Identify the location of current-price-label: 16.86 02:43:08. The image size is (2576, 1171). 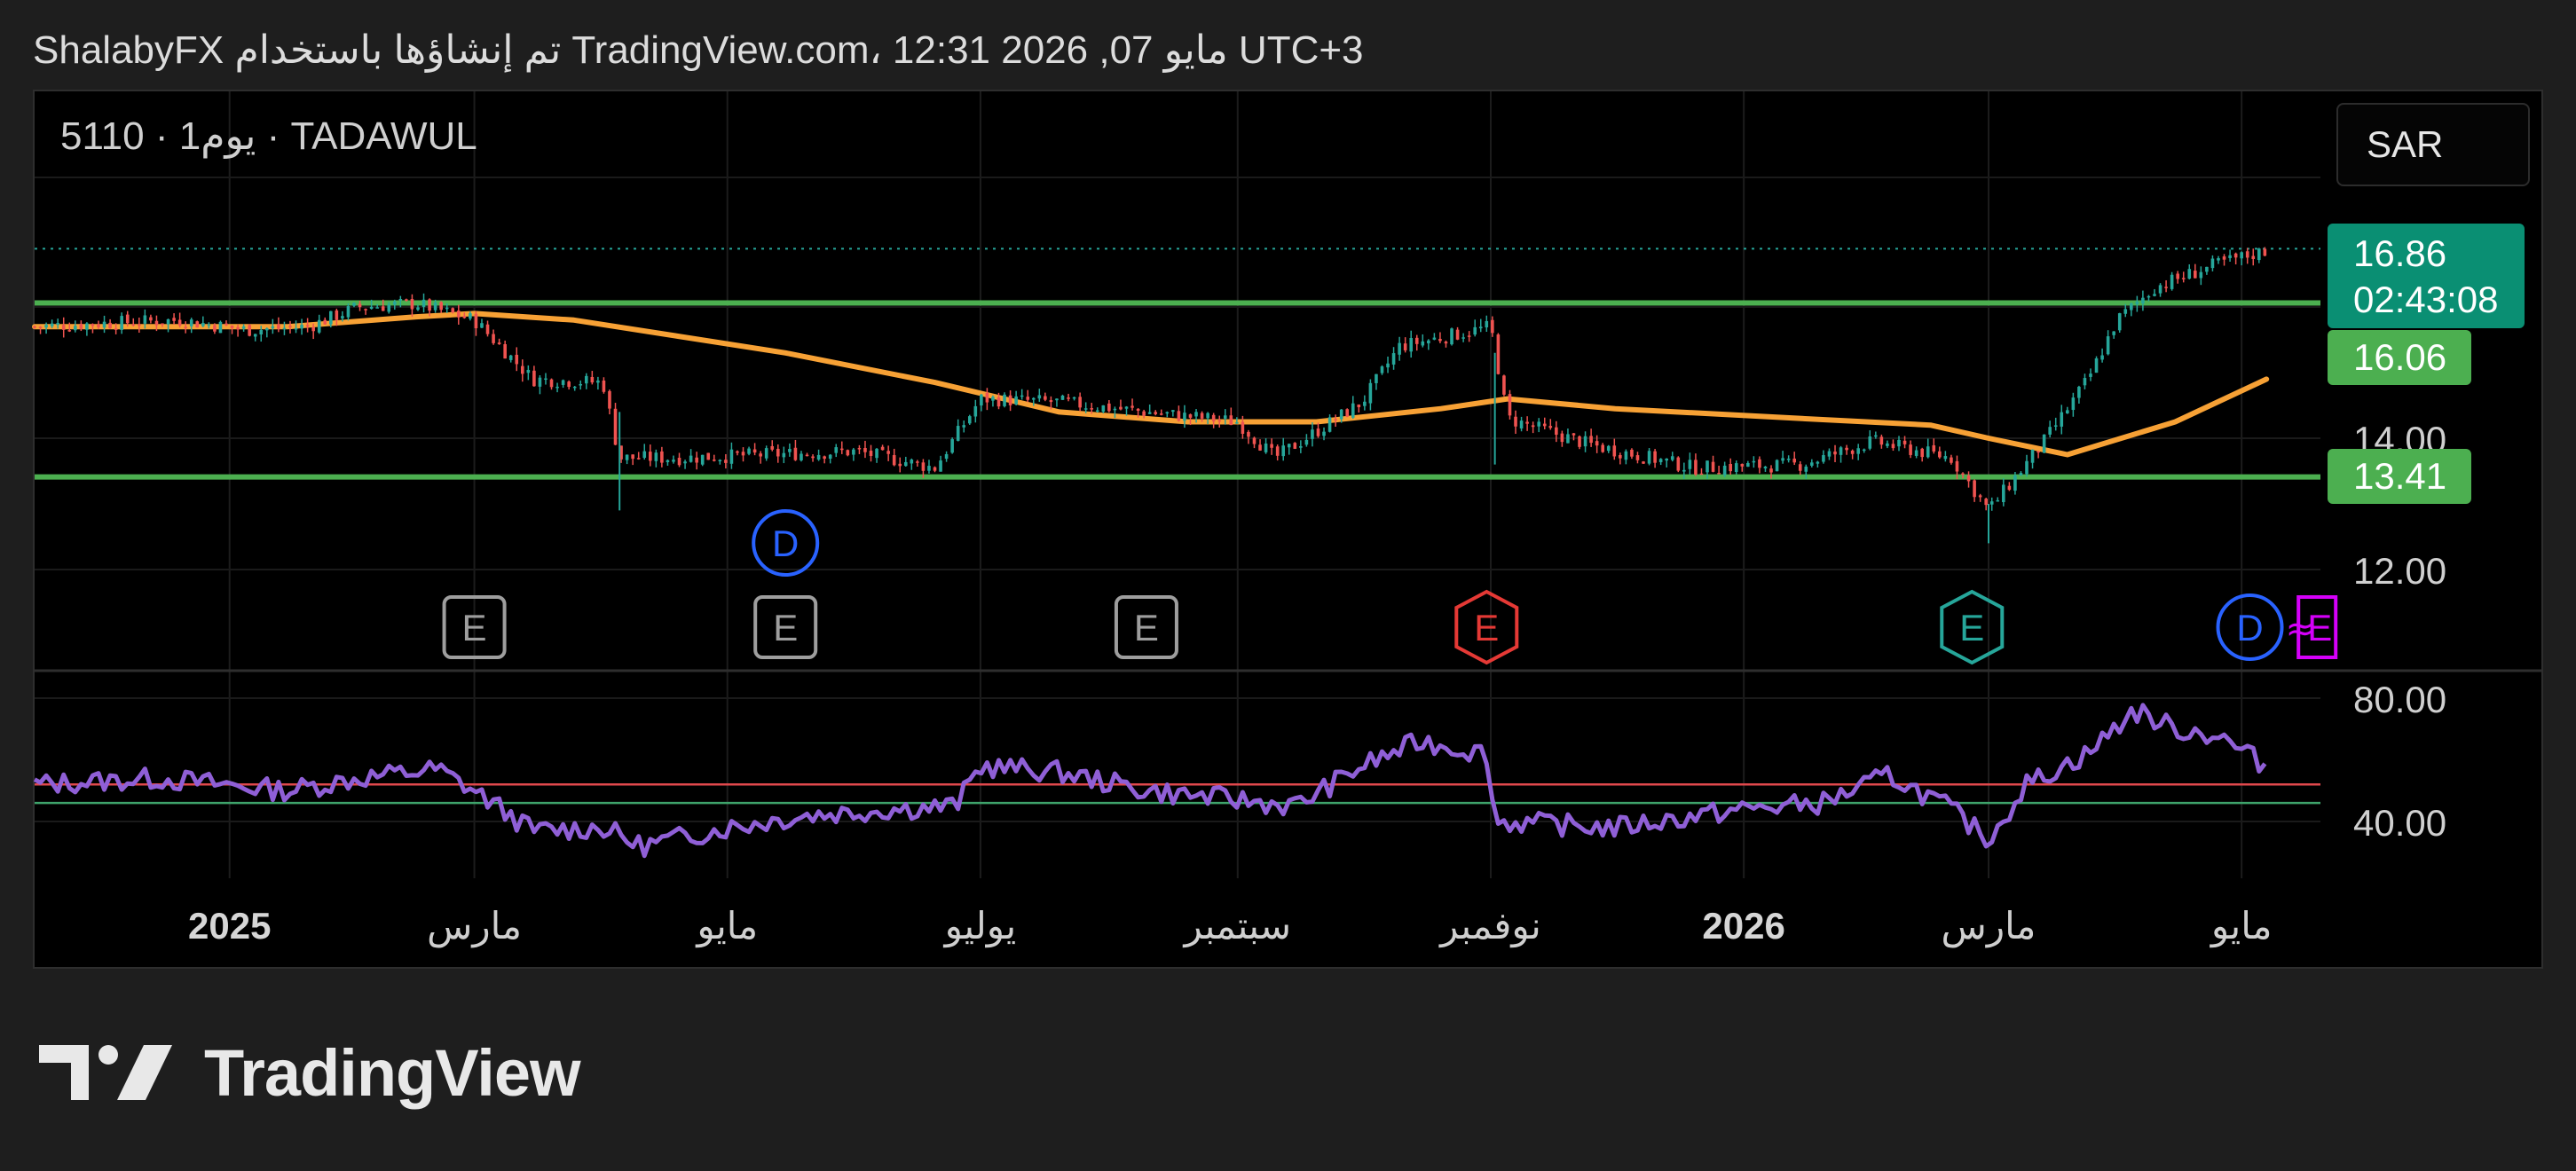
(2426, 276).